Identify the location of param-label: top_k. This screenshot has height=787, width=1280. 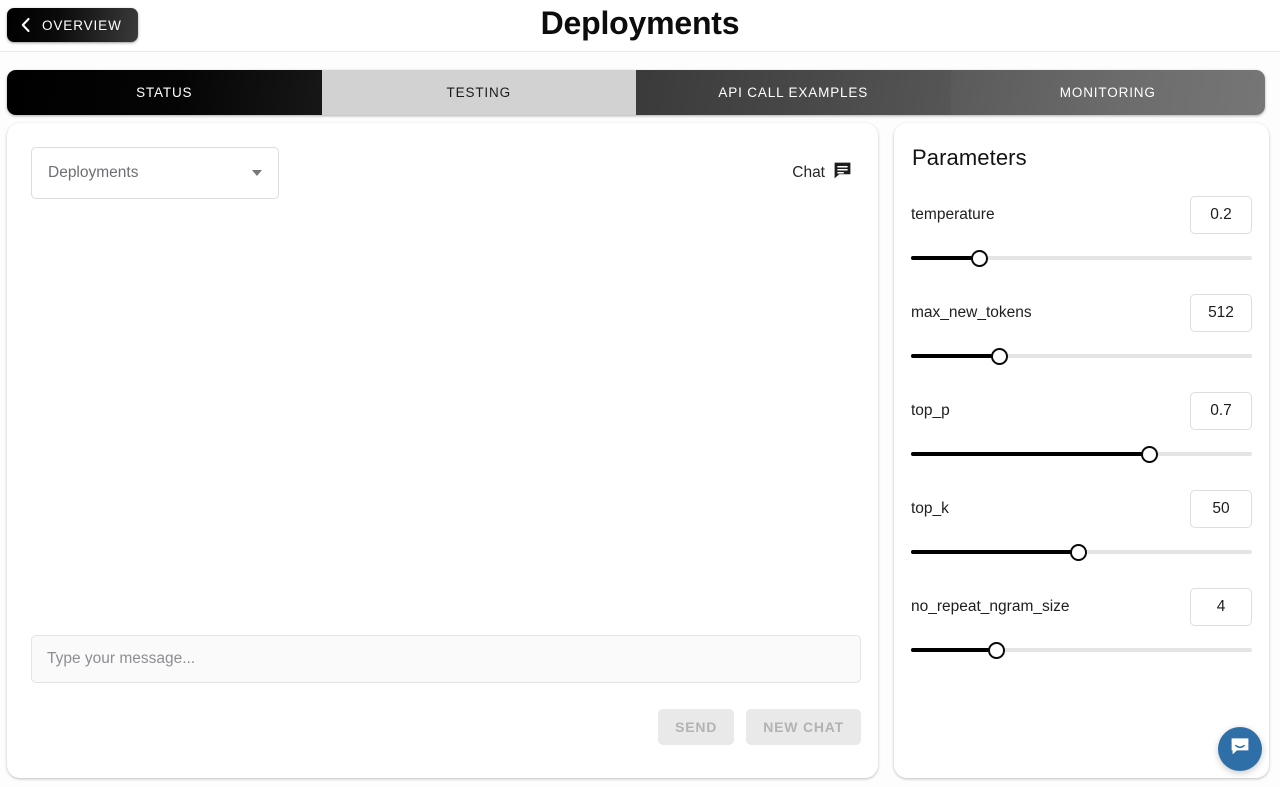
(930, 508).